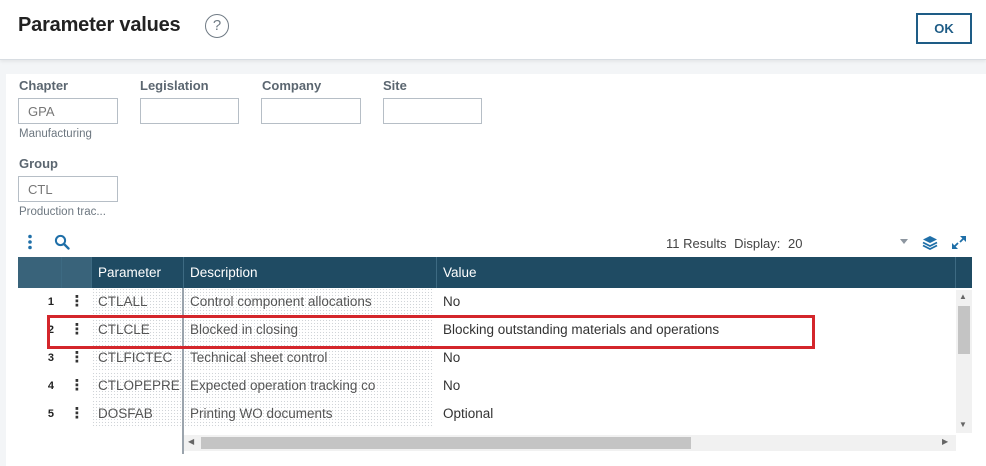 This screenshot has width=986, height=466. I want to click on column-header-value: Value, so click(696, 272).